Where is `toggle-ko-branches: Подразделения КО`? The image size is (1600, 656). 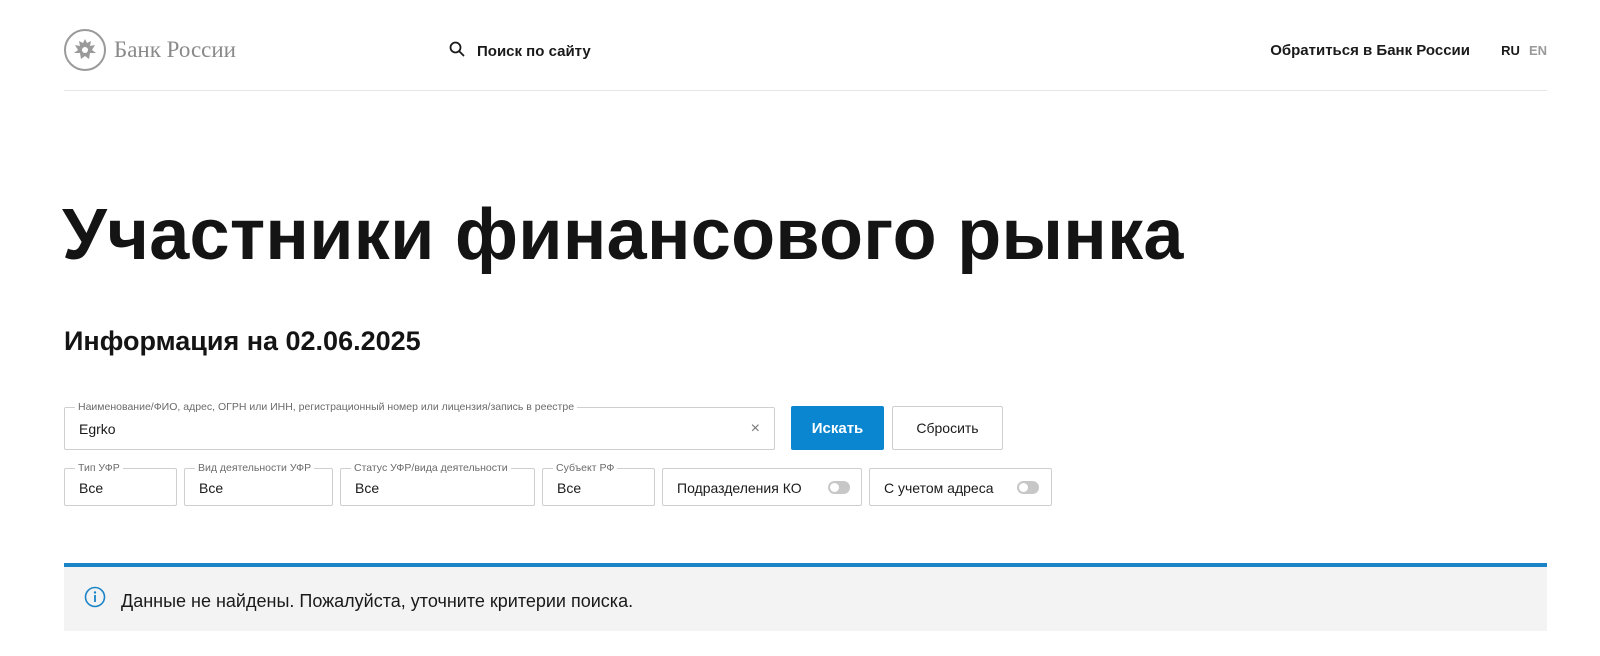
toggle-ko-branches: Подразделения КО is located at coordinates (762, 487).